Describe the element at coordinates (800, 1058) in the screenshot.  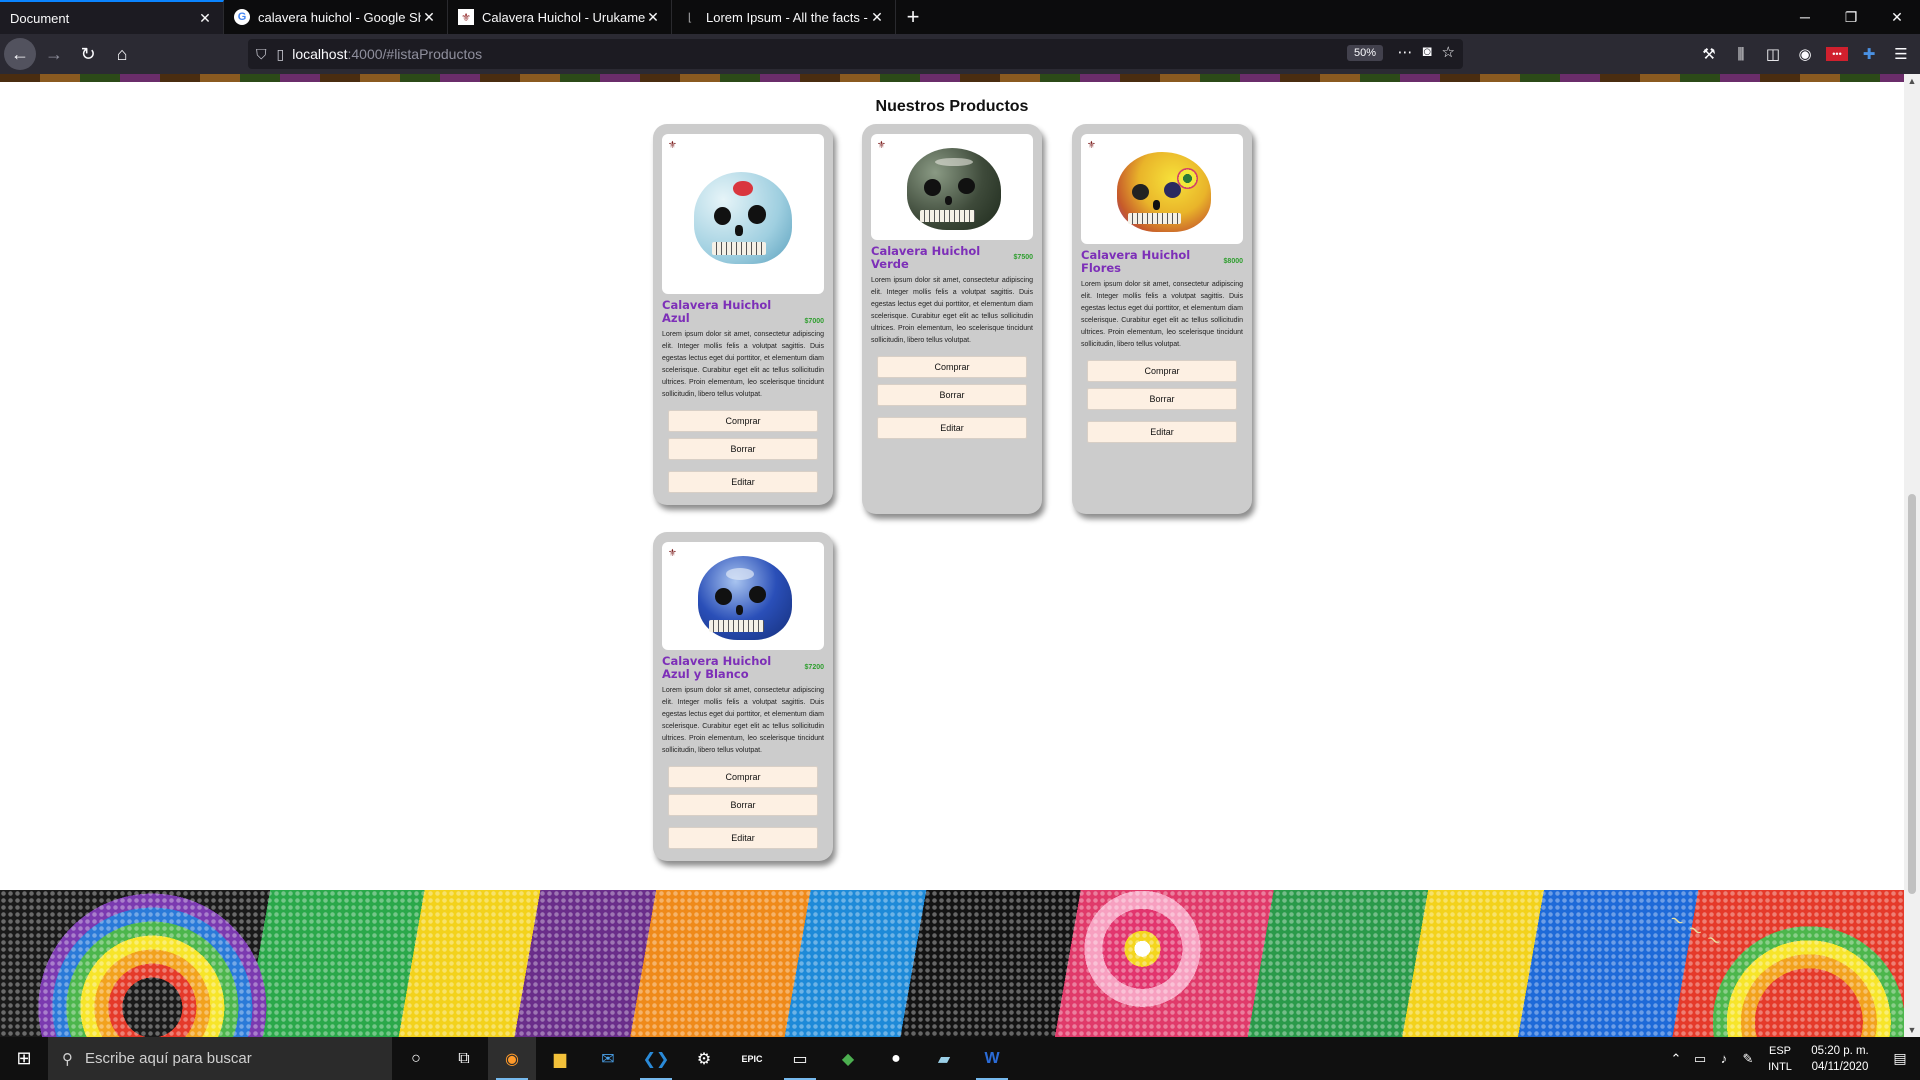
I see `terminal-icon: ▭` at that location.